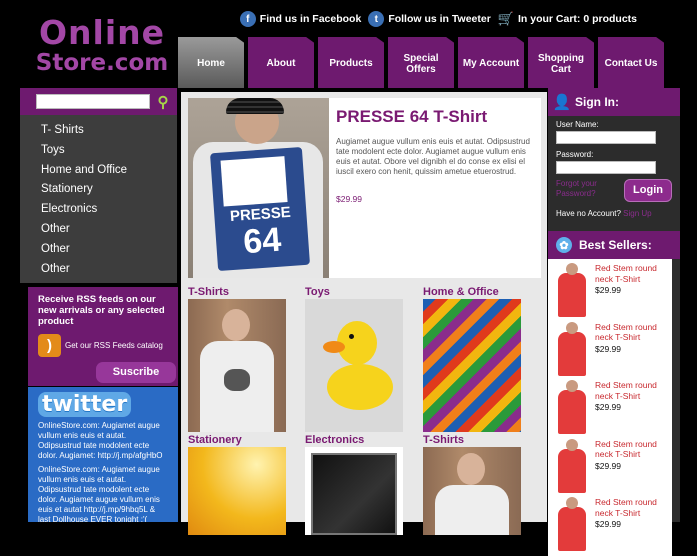 The height and width of the screenshot is (556, 697). I want to click on subscribe-button: Suscribe, so click(136, 372).